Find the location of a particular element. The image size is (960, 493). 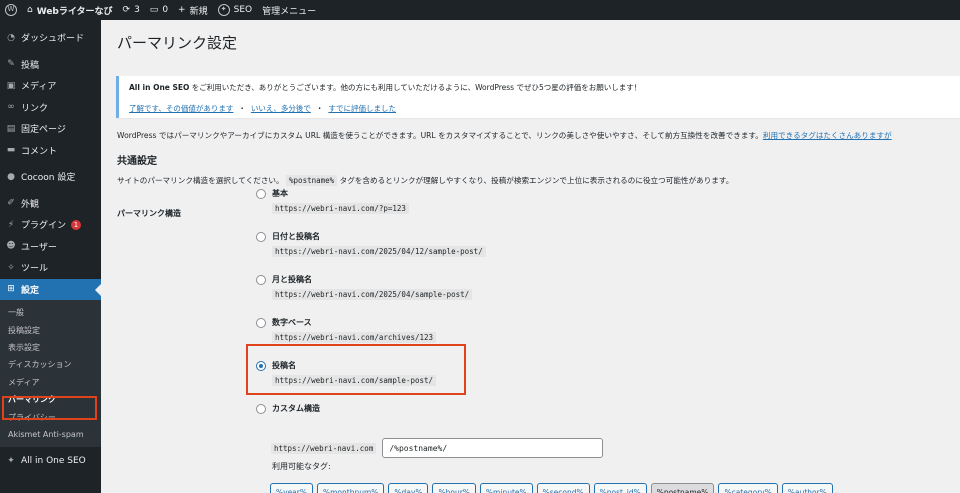

menu-label: ダッシュボード is located at coordinates (53, 39).